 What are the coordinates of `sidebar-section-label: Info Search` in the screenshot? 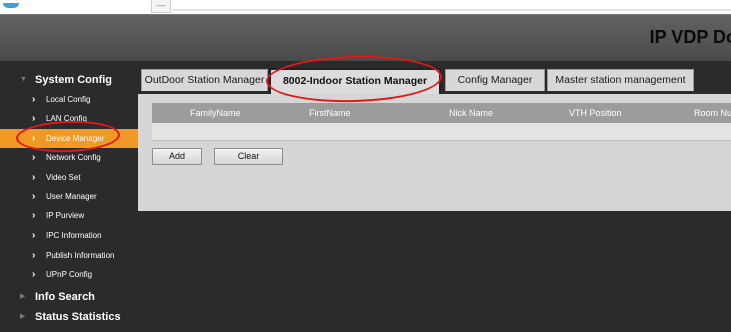 It's located at (65, 297).